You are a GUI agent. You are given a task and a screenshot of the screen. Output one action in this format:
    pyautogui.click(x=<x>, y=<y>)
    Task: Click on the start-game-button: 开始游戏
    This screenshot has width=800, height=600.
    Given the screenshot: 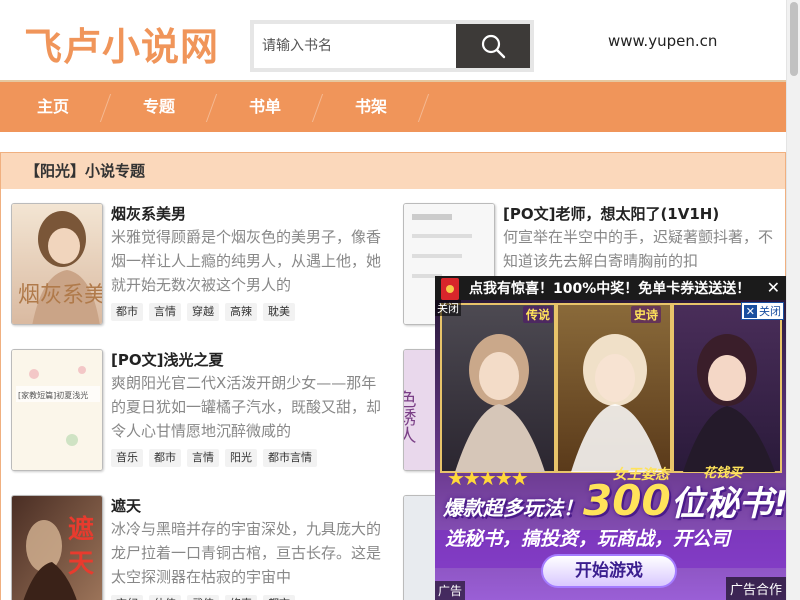 What is the action you would take?
    pyautogui.click(x=609, y=571)
    